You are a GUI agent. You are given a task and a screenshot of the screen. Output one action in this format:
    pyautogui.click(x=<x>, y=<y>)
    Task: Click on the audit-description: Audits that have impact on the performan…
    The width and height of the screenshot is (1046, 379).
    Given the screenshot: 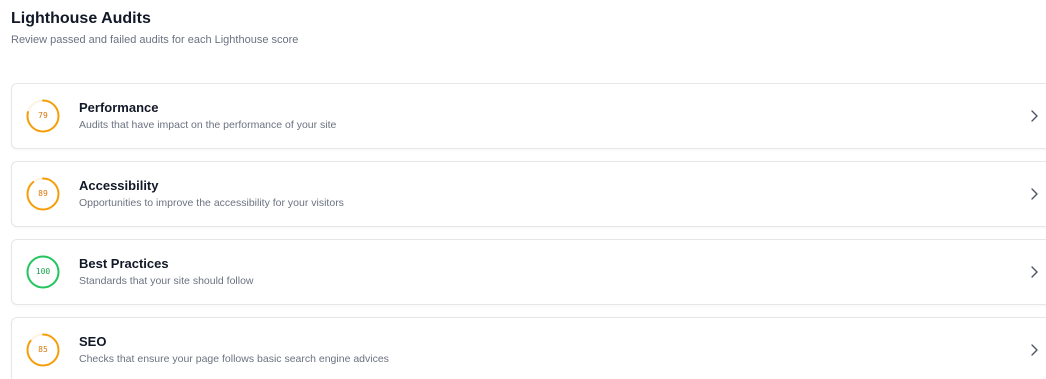 What is the action you would take?
    pyautogui.click(x=208, y=125)
    